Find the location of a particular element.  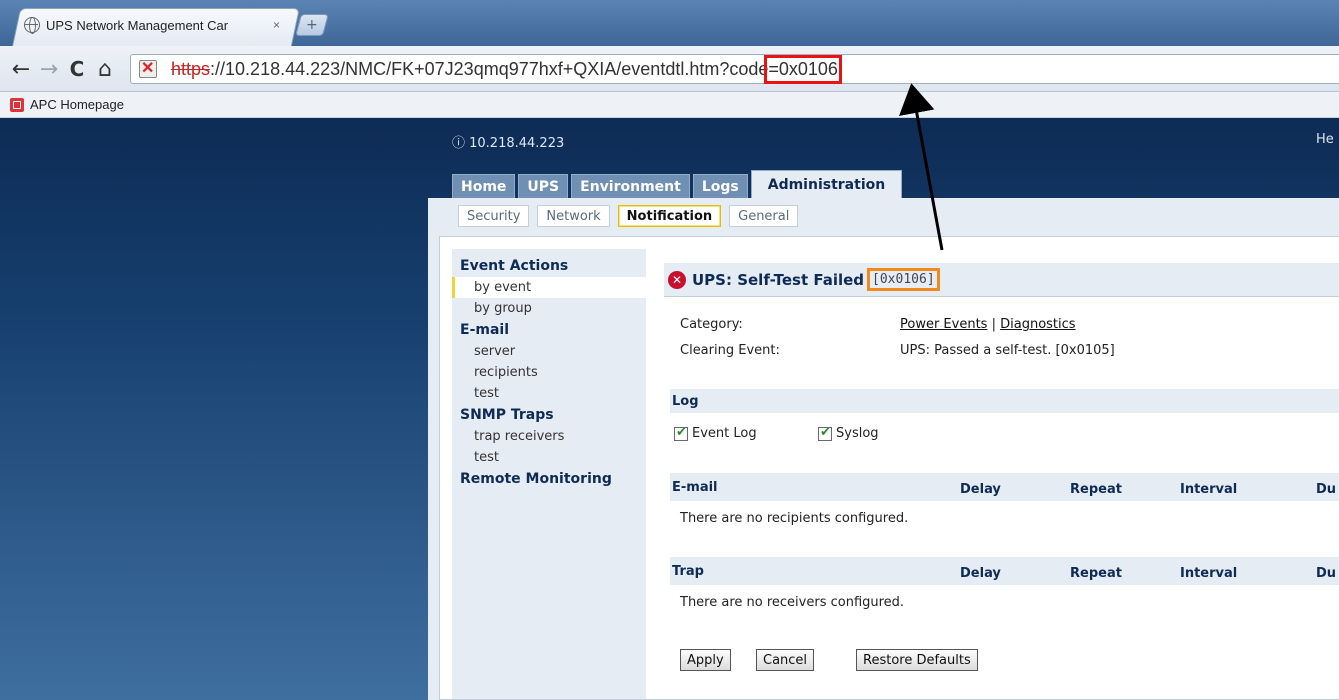

subtab-security: Security is located at coordinates (494, 216).